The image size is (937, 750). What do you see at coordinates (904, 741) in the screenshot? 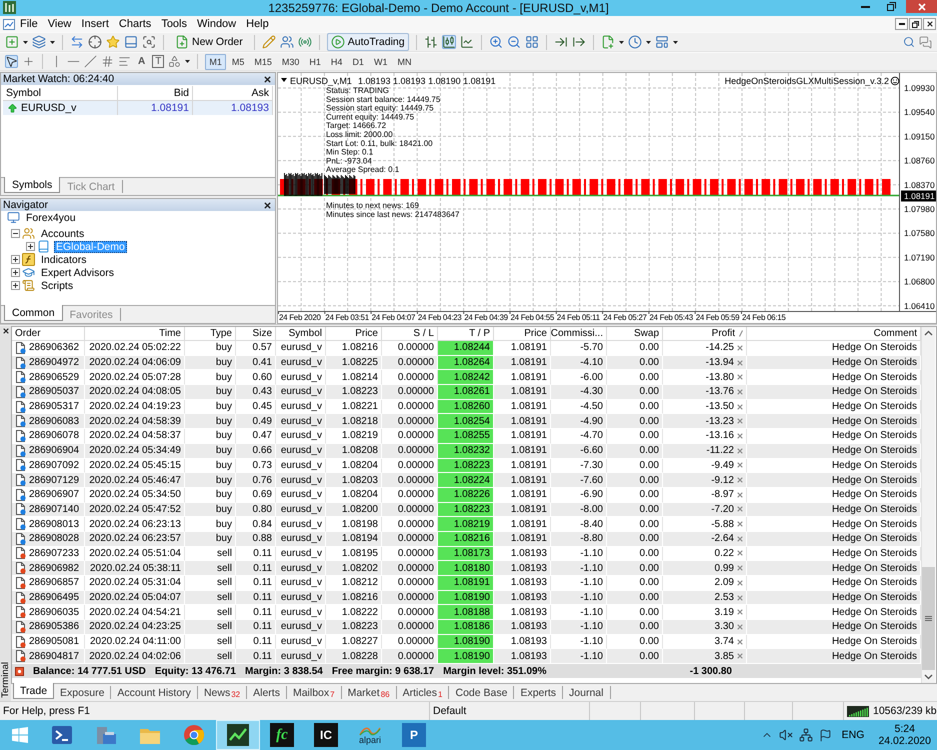
I see `clock-date: 24.02.2020` at bounding box center [904, 741].